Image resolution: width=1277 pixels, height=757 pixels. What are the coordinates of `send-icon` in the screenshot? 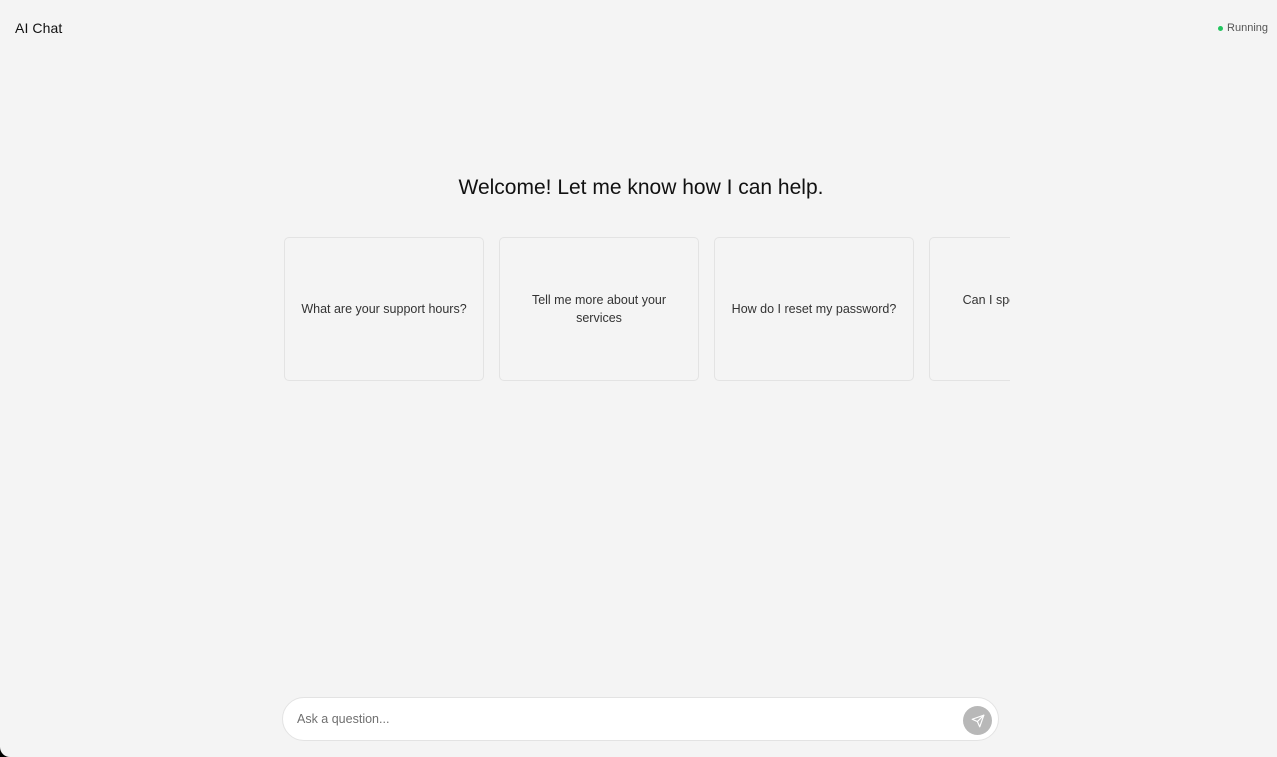 It's located at (978, 721).